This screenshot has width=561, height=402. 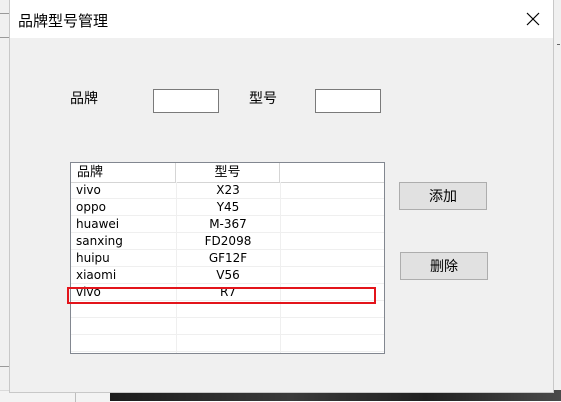 What do you see at coordinates (443, 196) in the screenshot?
I see `add-button: 添加` at bounding box center [443, 196].